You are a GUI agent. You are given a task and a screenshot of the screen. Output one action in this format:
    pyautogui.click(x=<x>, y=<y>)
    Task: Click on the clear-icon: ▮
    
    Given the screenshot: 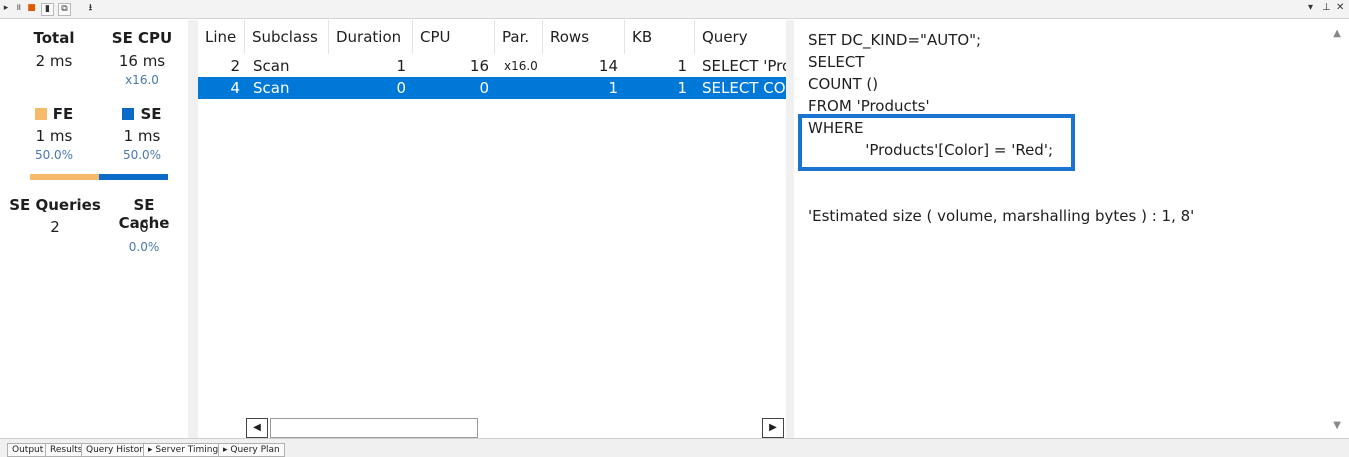 What is the action you would take?
    pyautogui.click(x=47, y=9)
    